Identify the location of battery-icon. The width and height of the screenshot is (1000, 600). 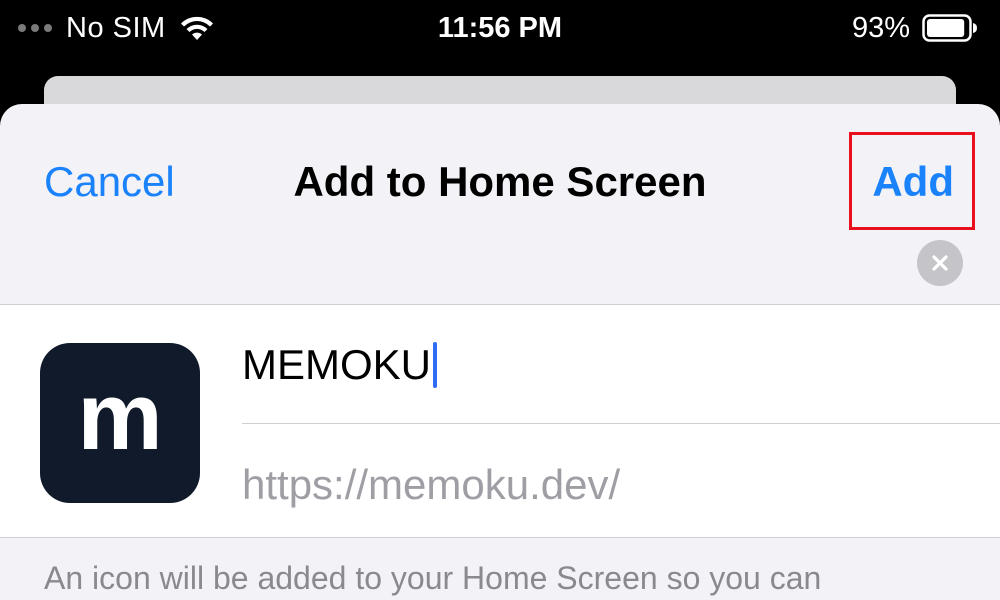
(949, 28).